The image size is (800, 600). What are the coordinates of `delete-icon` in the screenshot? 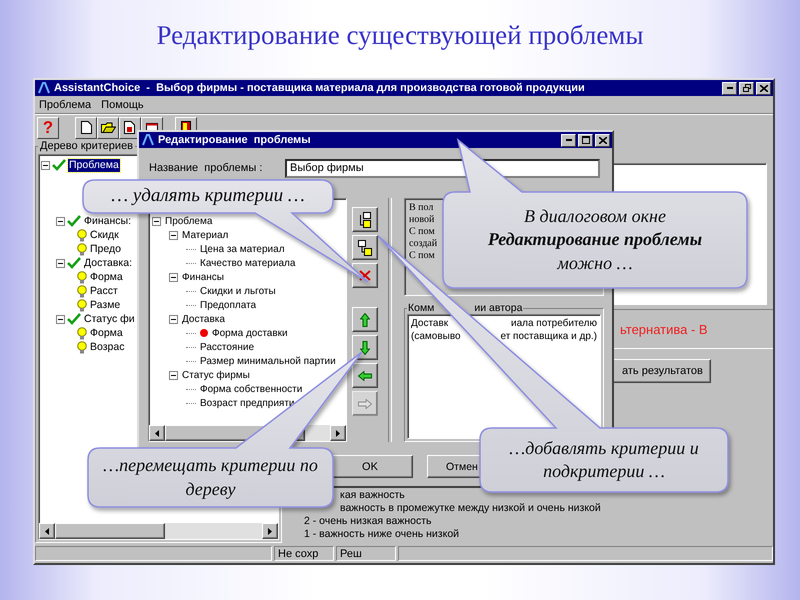 It's located at (365, 275).